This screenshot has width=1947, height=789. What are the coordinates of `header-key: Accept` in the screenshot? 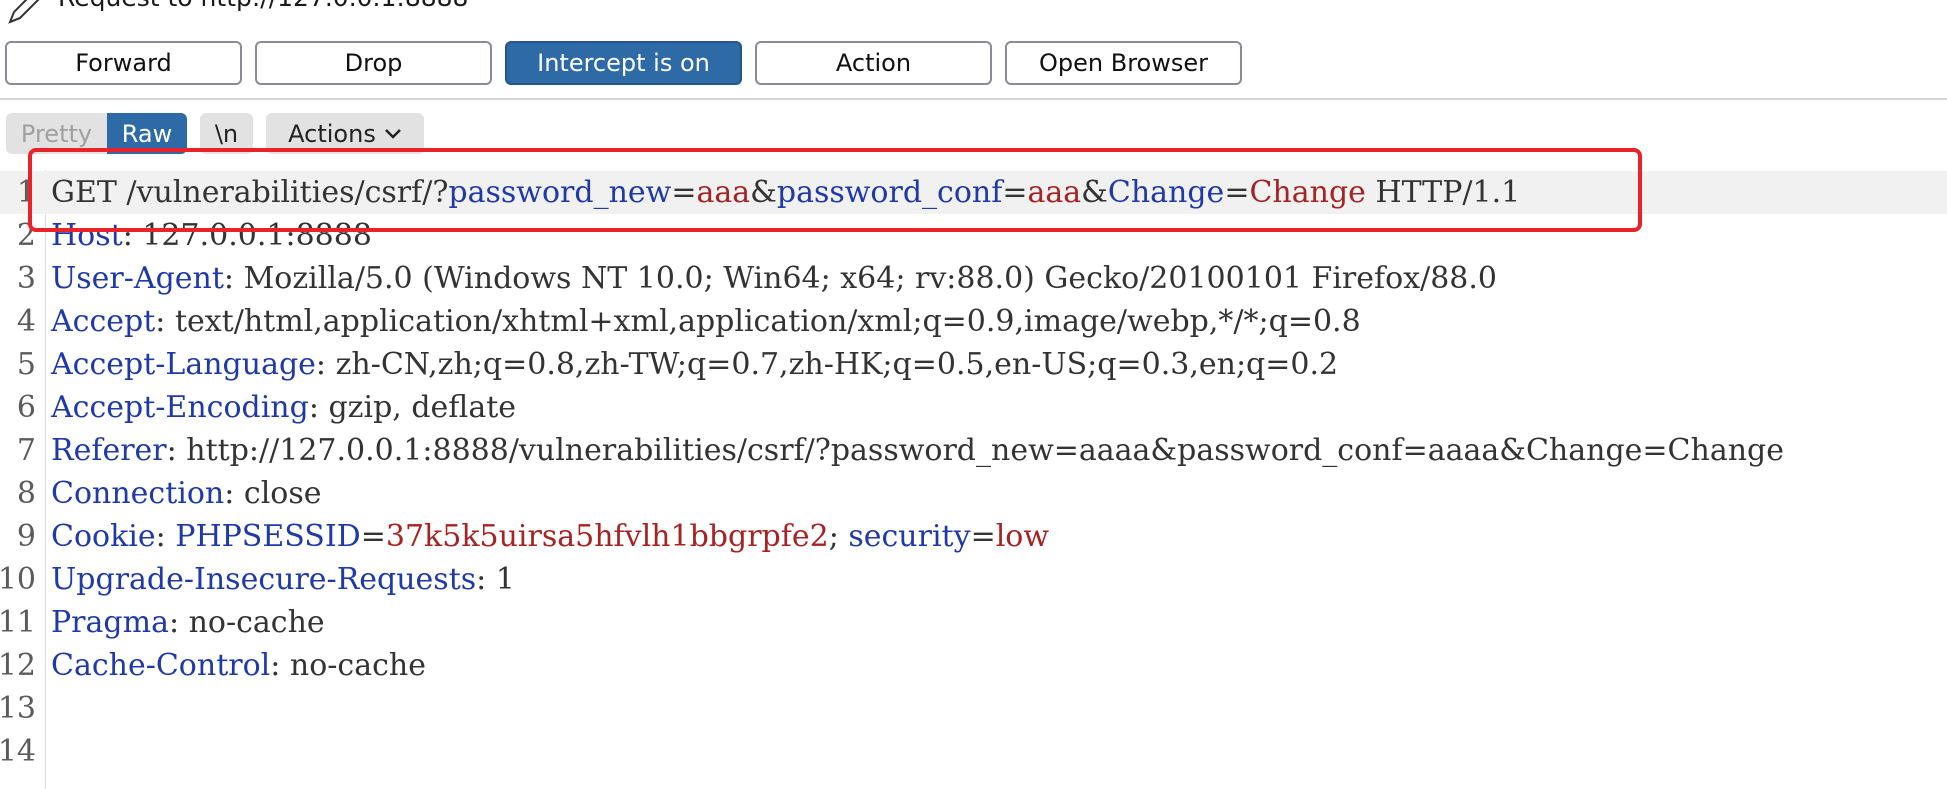 It's located at (103, 321).